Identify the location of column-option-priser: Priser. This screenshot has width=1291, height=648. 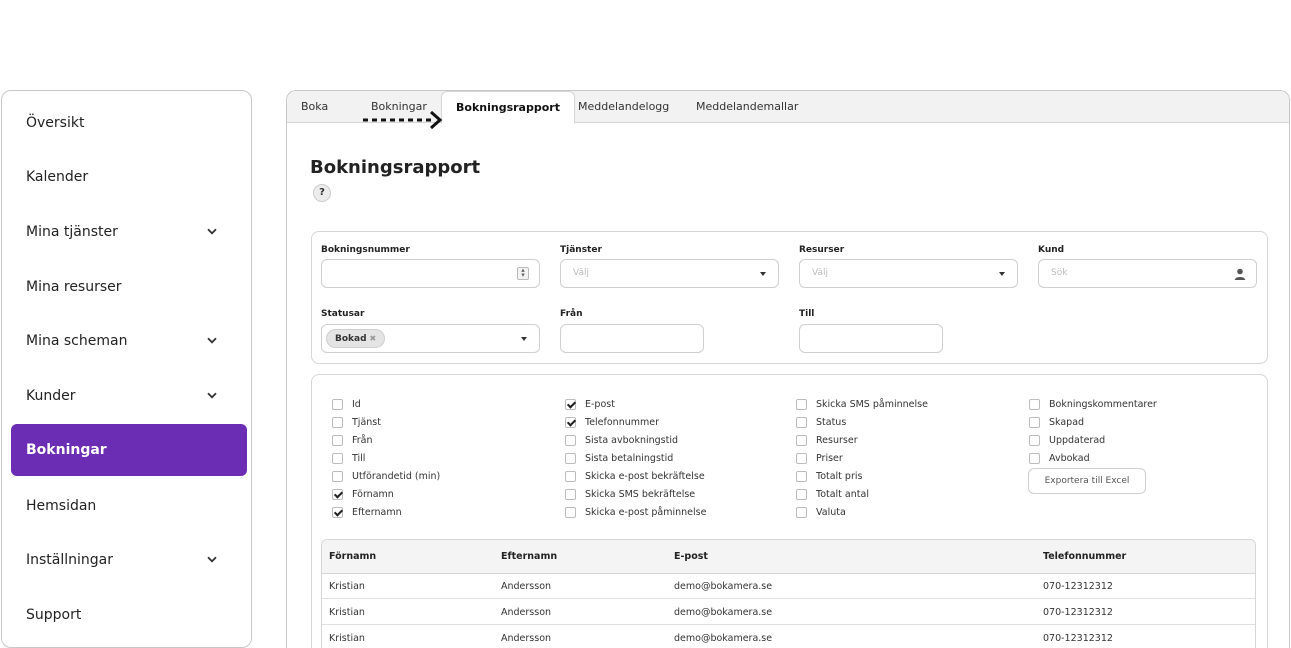
(819, 458).